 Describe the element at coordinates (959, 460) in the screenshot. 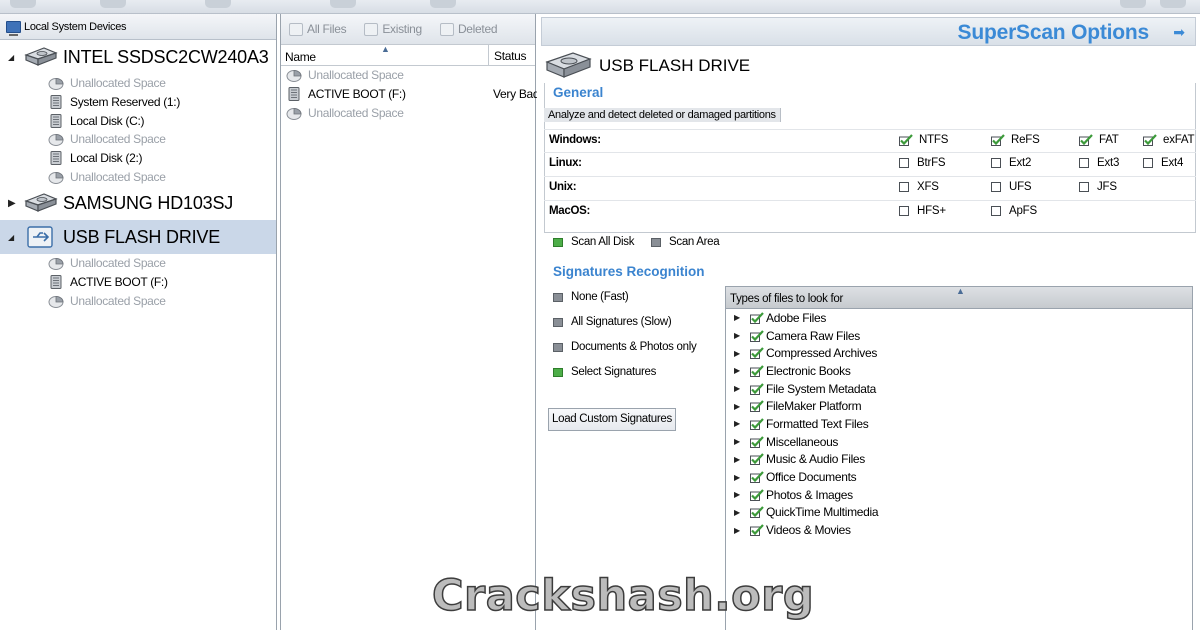

I see `file-type-item: ▶ Music & Audio Files` at that location.